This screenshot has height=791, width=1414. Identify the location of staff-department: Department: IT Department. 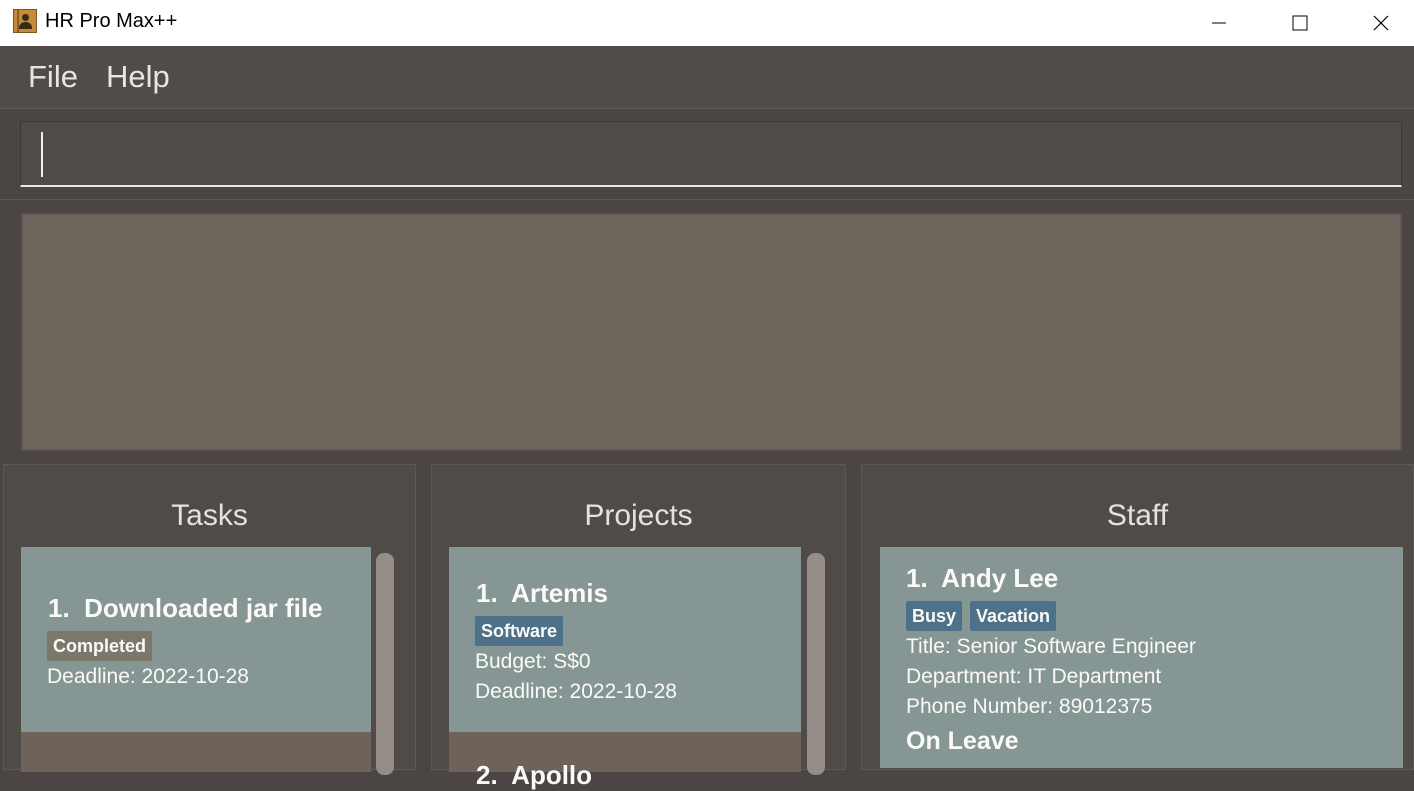
(1034, 676).